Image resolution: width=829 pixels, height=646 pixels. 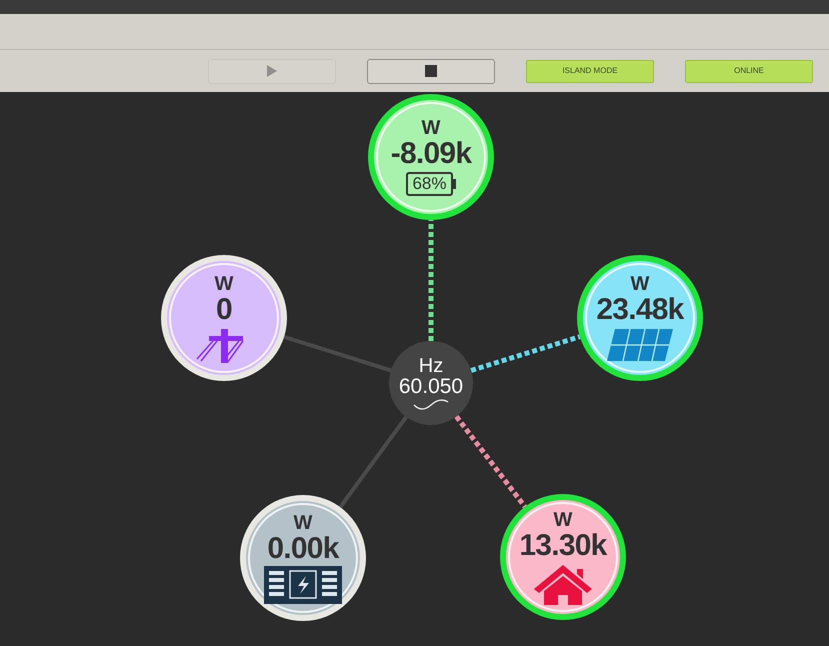 I want to click on hub-value: 60.050, so click(x=431, y=386).